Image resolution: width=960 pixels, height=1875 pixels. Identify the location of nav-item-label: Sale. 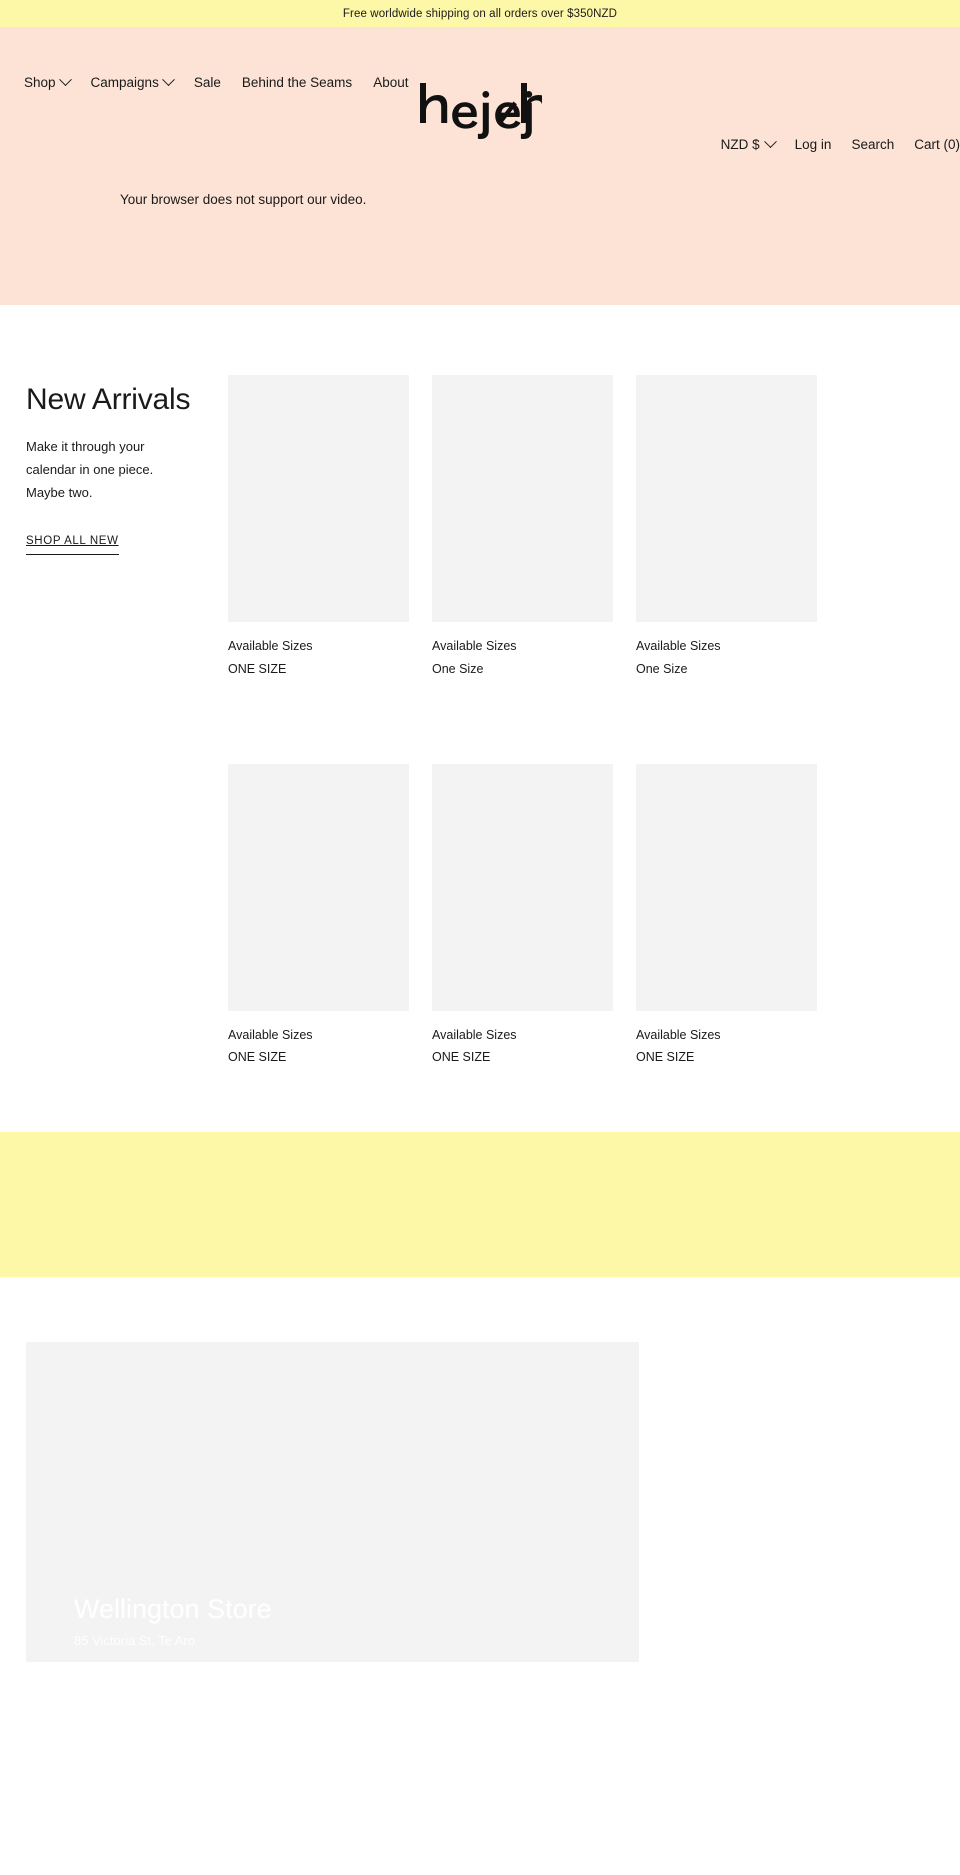
(207, 82).